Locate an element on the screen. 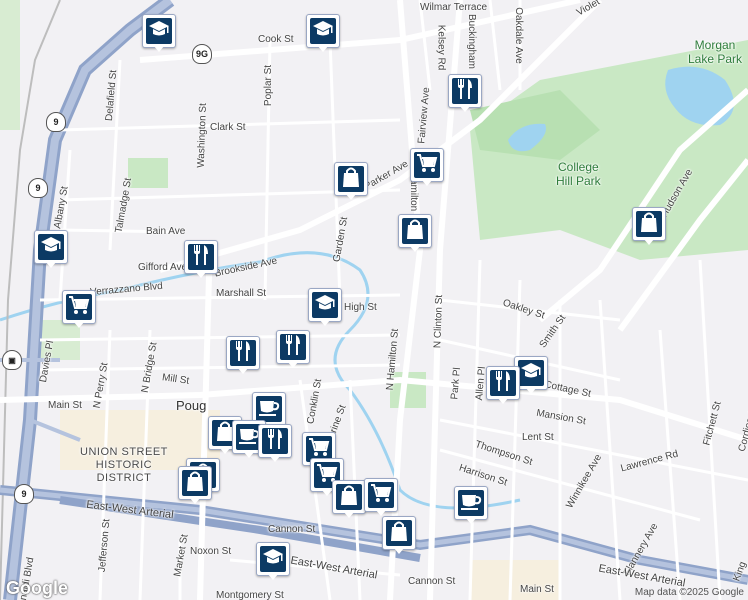  city-label: Poug is located at coordinates (191, 405).